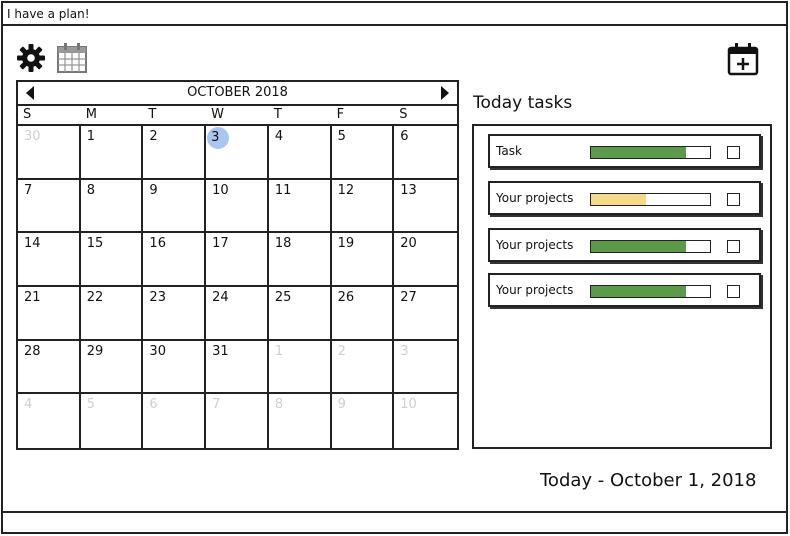  I want to click on calendar-day: 31, so click(237, 367).